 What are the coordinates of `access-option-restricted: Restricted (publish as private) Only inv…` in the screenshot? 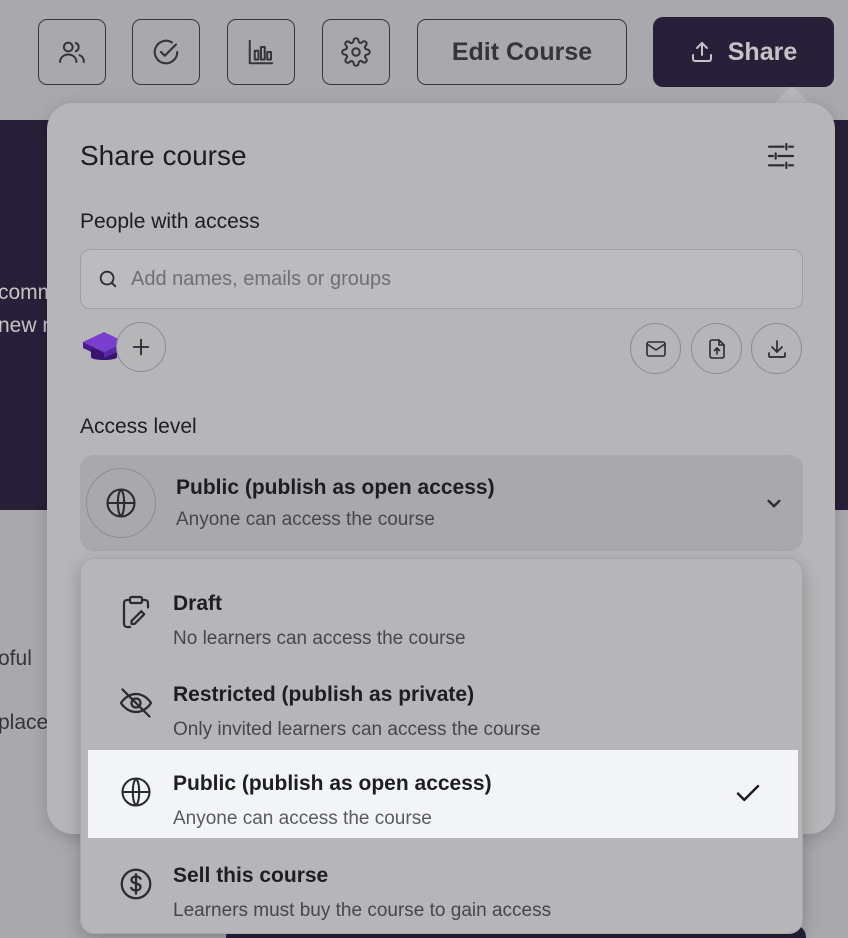 It's located at (443, 705).